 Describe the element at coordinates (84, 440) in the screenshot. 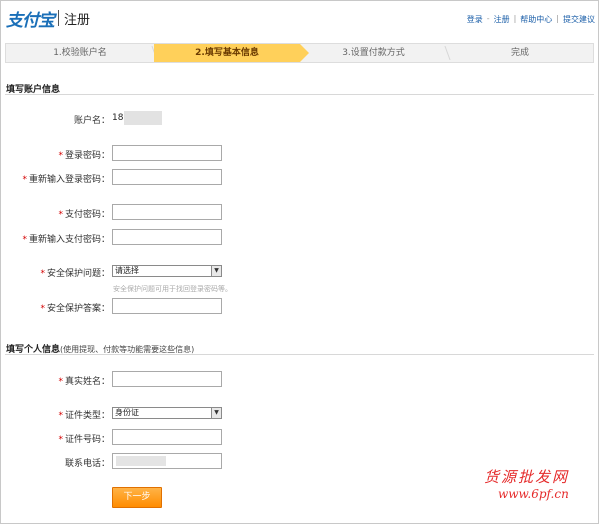

I see `id-number-label: * 证件号码：` at that location.